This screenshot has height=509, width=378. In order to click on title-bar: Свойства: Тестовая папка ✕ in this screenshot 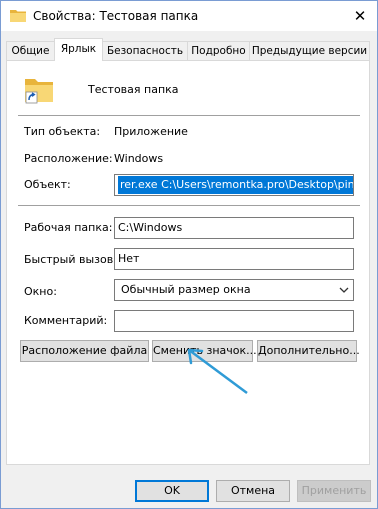, I will do `click(189, 16)`.